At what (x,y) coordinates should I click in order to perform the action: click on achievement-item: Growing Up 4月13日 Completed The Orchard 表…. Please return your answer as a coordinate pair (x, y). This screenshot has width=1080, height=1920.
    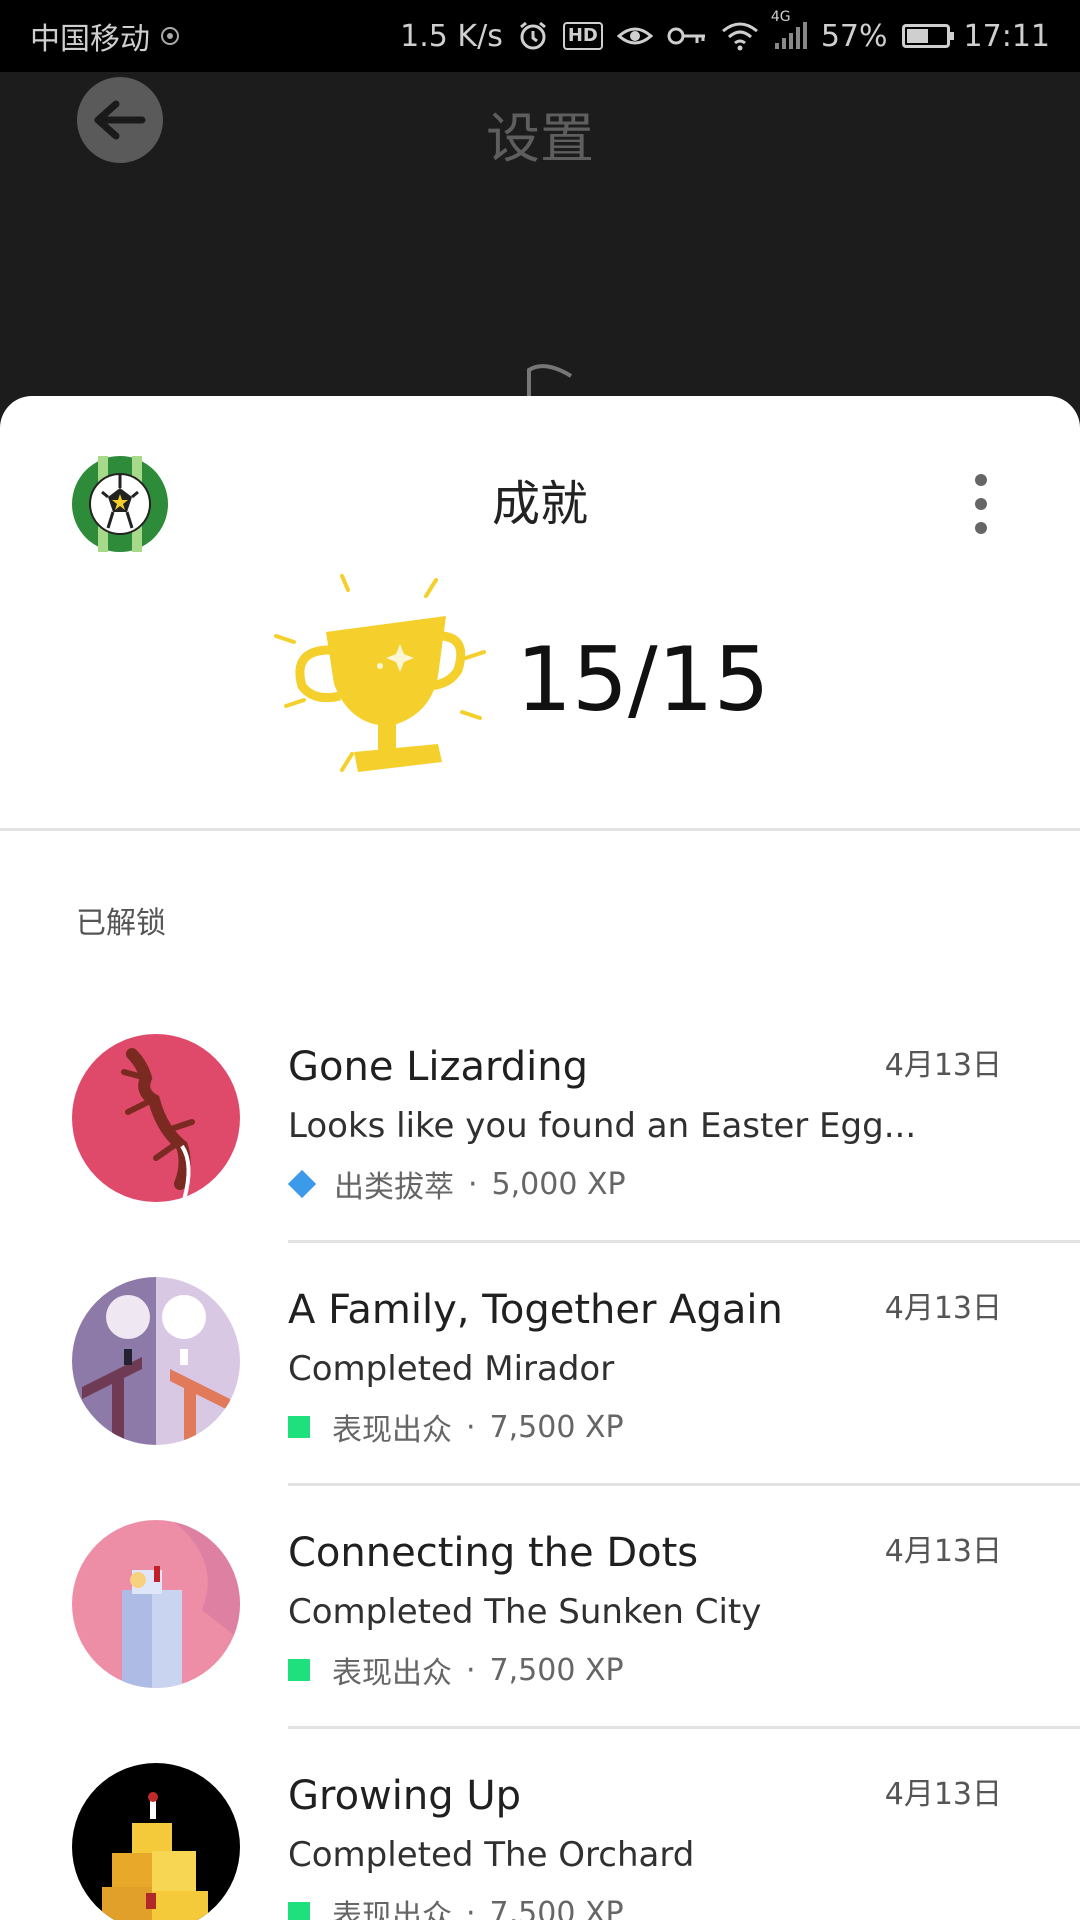
    Looking at the image, I should click on (540, 1841).